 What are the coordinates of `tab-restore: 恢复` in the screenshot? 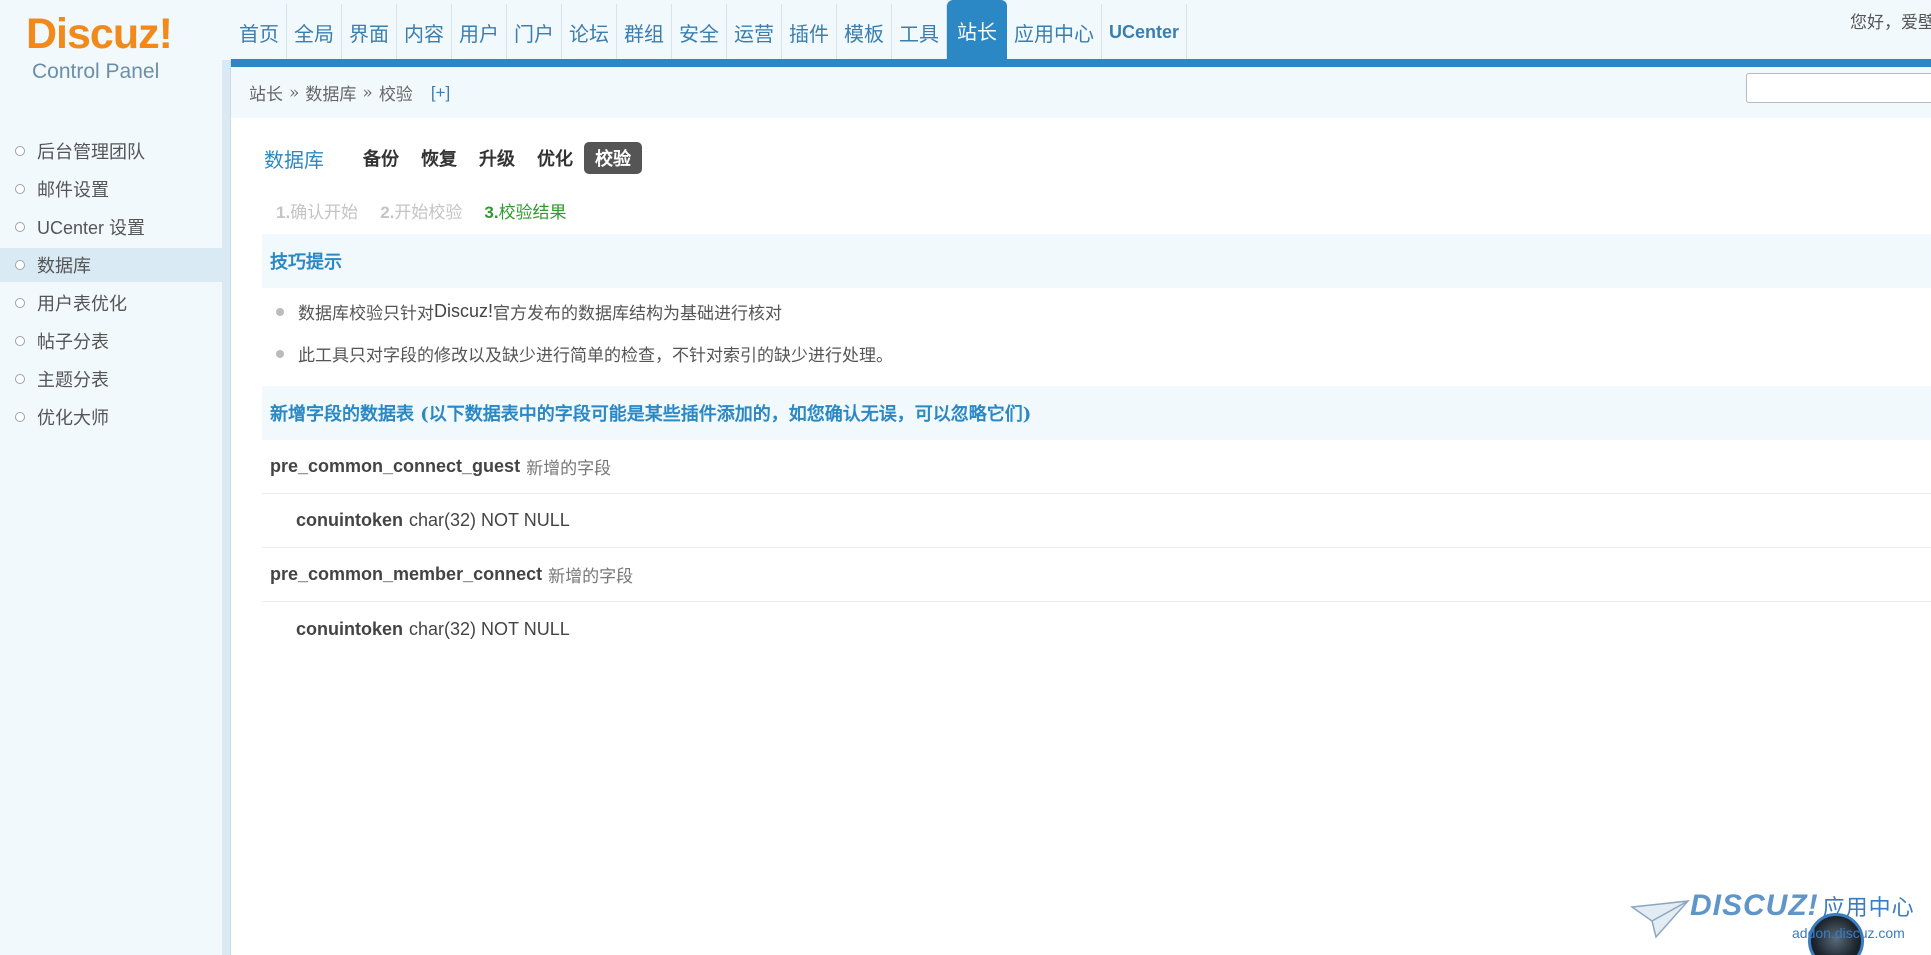 It's located at (439, 158).